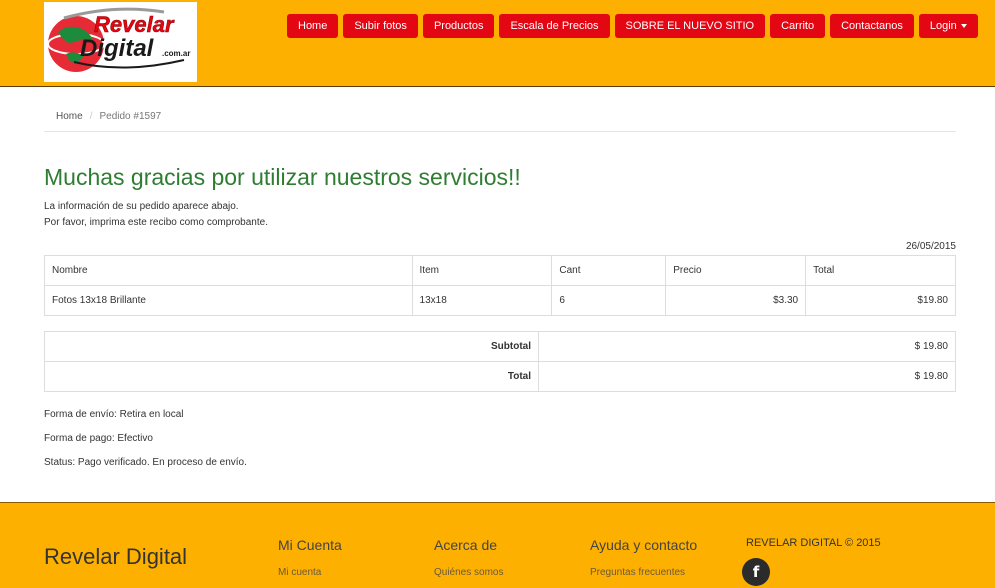 This screenshot has height=588, width=995. Describe the element at coordinates (609, 300) in the screenshot. I see `cell-quantity: 6` at that location.